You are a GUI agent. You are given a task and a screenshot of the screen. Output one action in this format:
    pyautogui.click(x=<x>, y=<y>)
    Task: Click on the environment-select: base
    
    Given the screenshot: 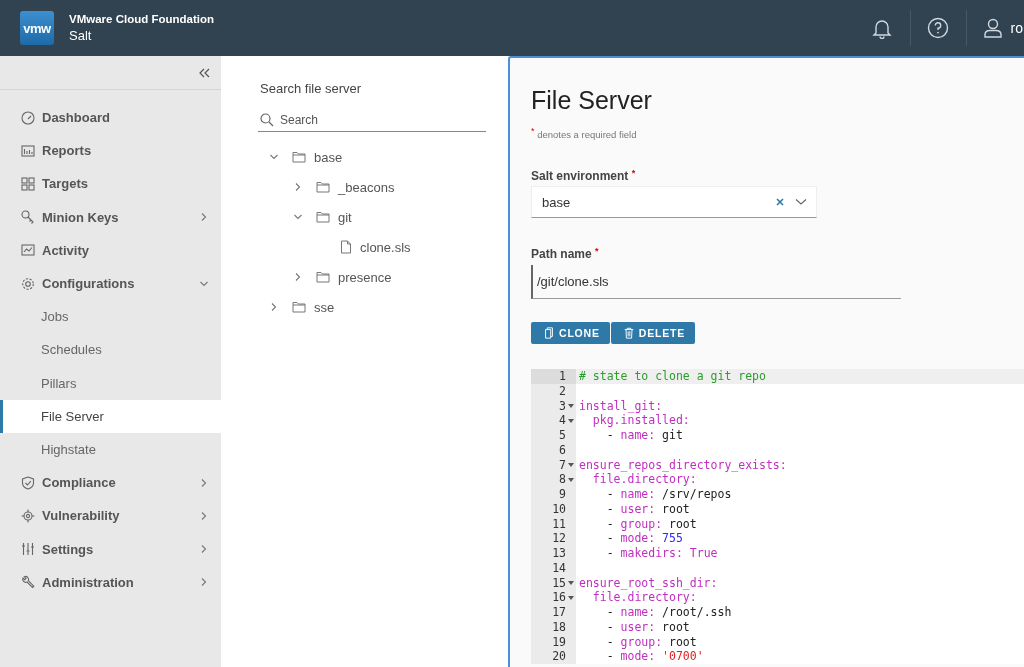 What is the action you would take?
    pyautogui.click(x=674, y=202)
    